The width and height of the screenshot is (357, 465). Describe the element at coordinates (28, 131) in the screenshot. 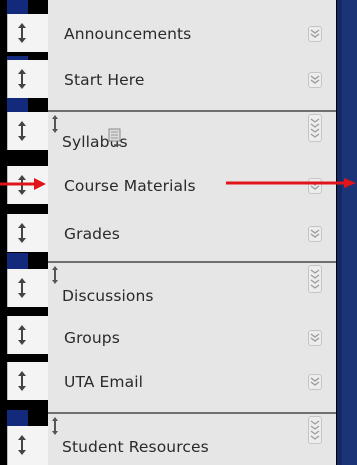

I see `drag-handle-syllabus` at that location.